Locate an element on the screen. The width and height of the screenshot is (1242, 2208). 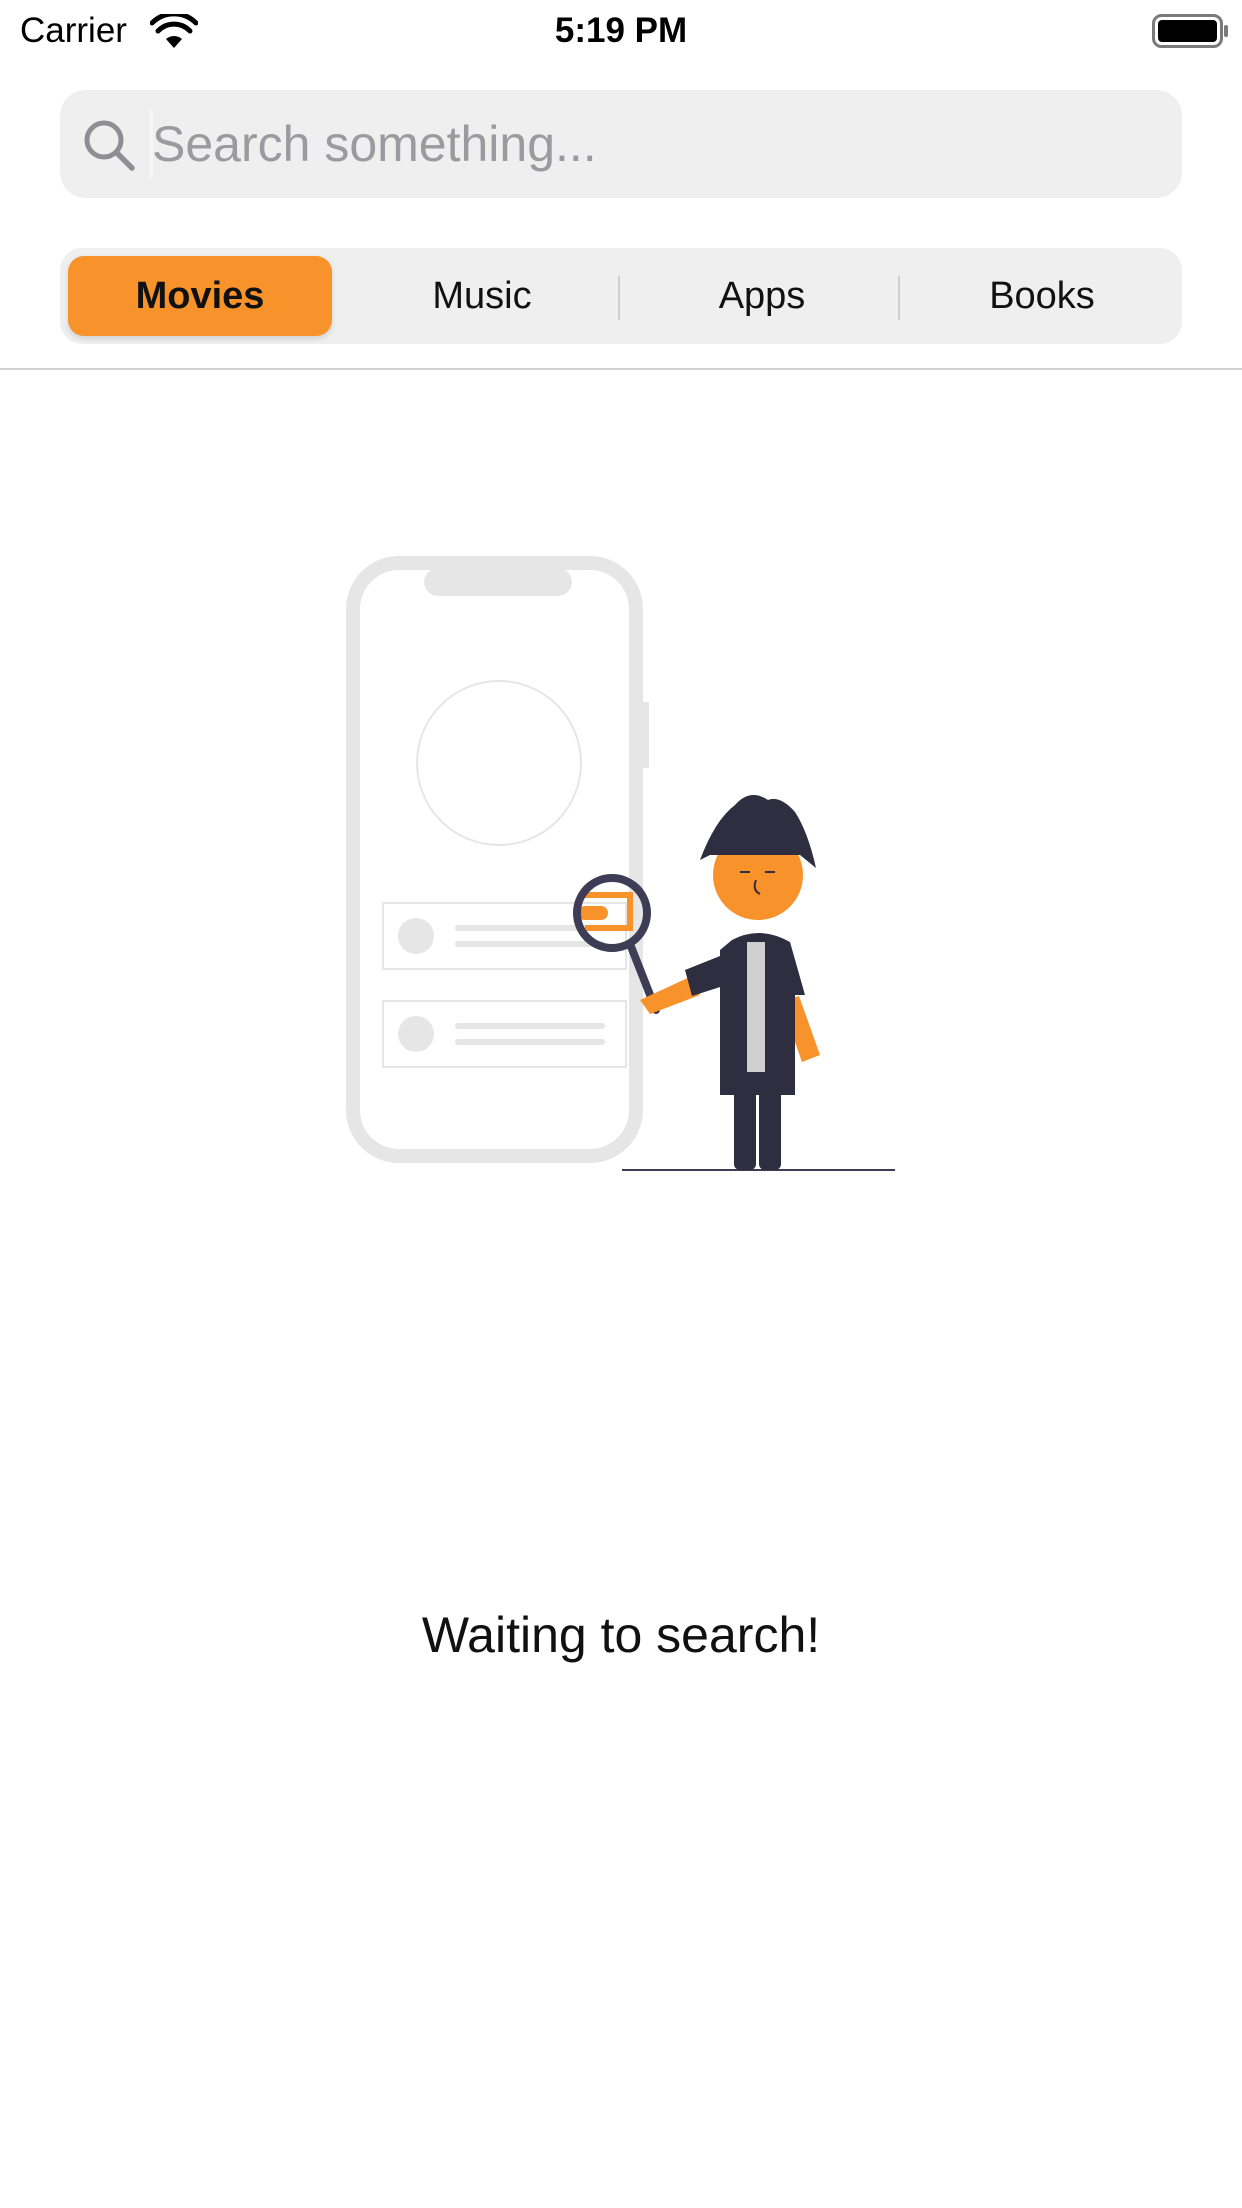
segment-books-label: Books is located at coordinates (1042, 295).